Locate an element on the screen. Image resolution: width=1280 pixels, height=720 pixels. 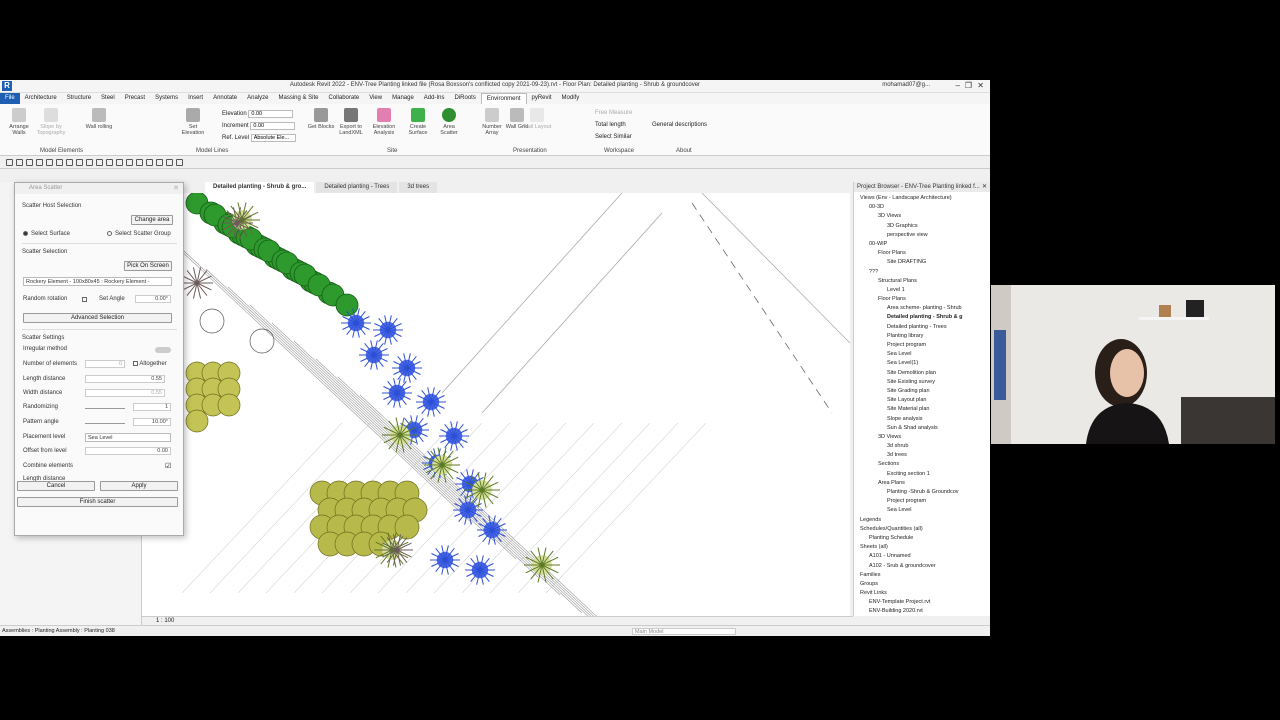
tab-annotate: Annotate is located at coordinates (225, 98).